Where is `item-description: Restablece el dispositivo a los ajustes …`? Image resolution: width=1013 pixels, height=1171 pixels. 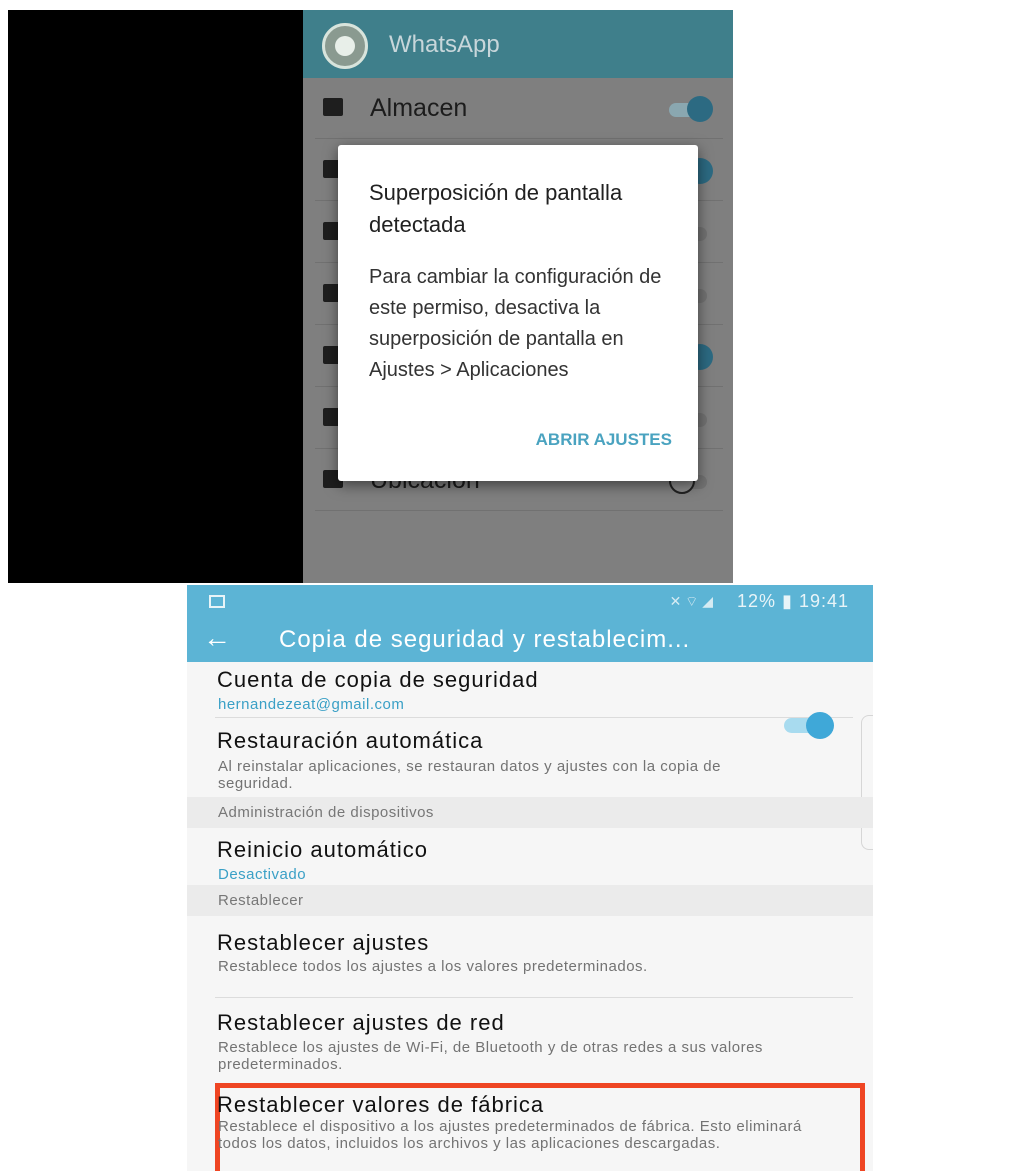 item-description: Restablece el dispositivo a los ajustes … is located at coordinates (510, 1135).